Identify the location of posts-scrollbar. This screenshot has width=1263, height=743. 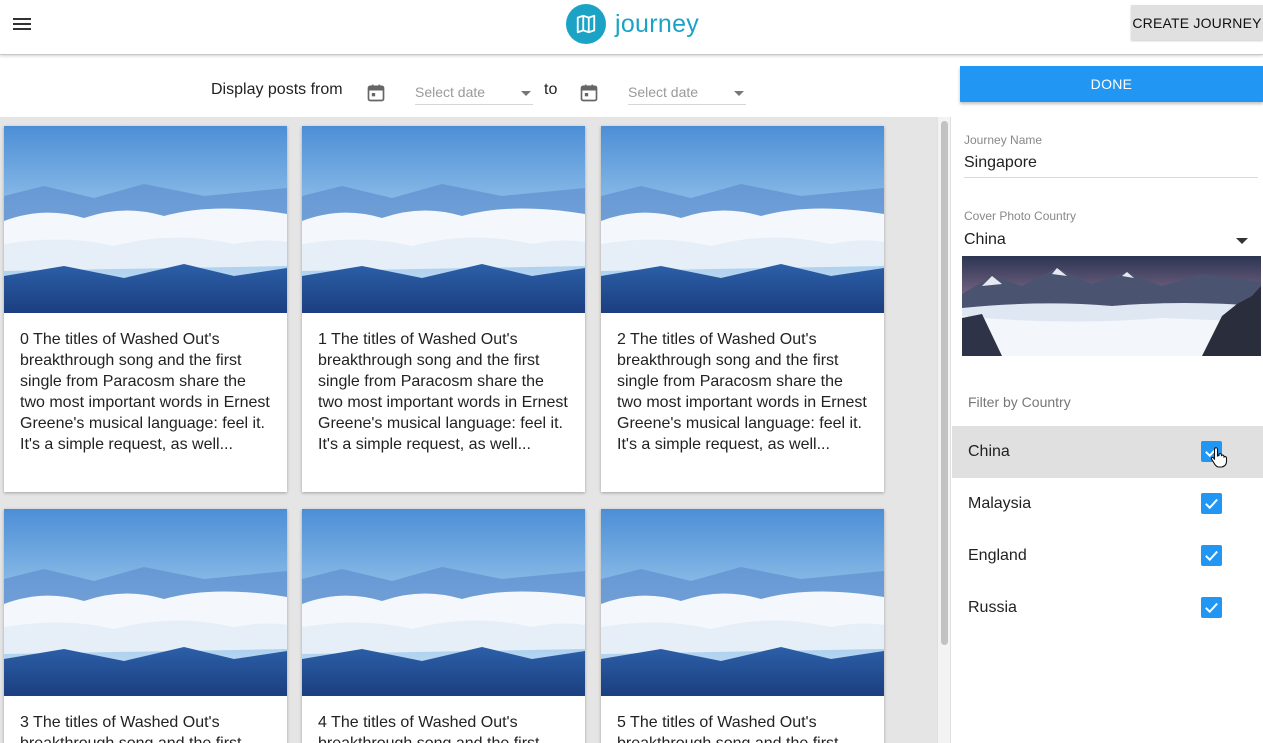
(944, 430).